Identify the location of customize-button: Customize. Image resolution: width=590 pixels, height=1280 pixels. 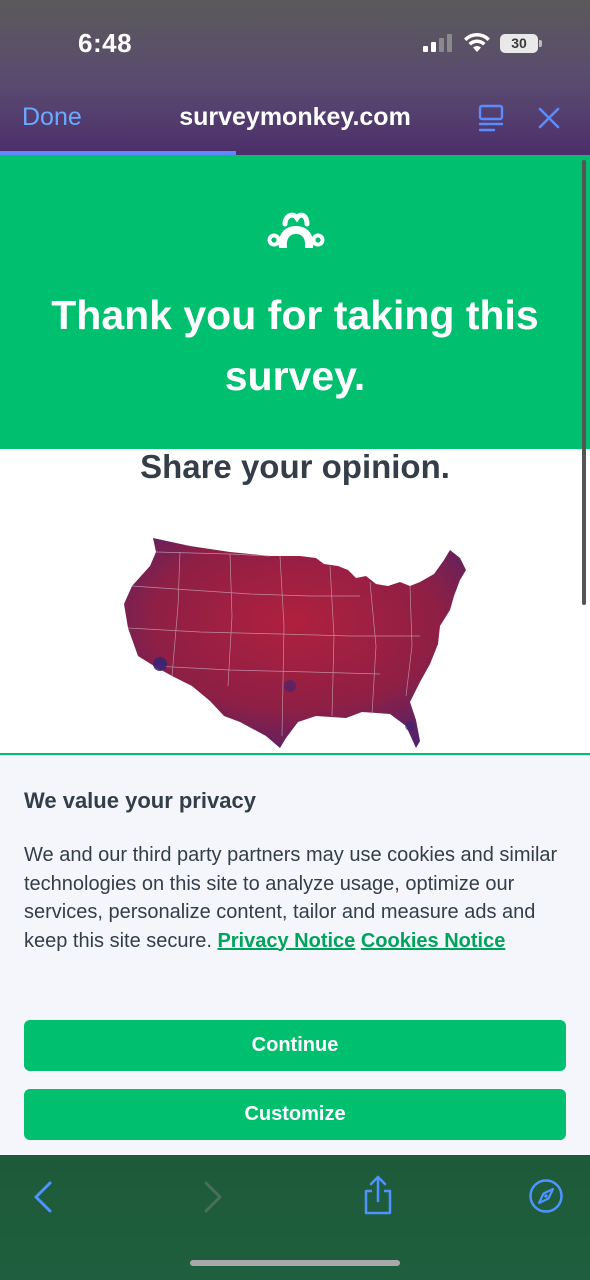
(295, 1114).